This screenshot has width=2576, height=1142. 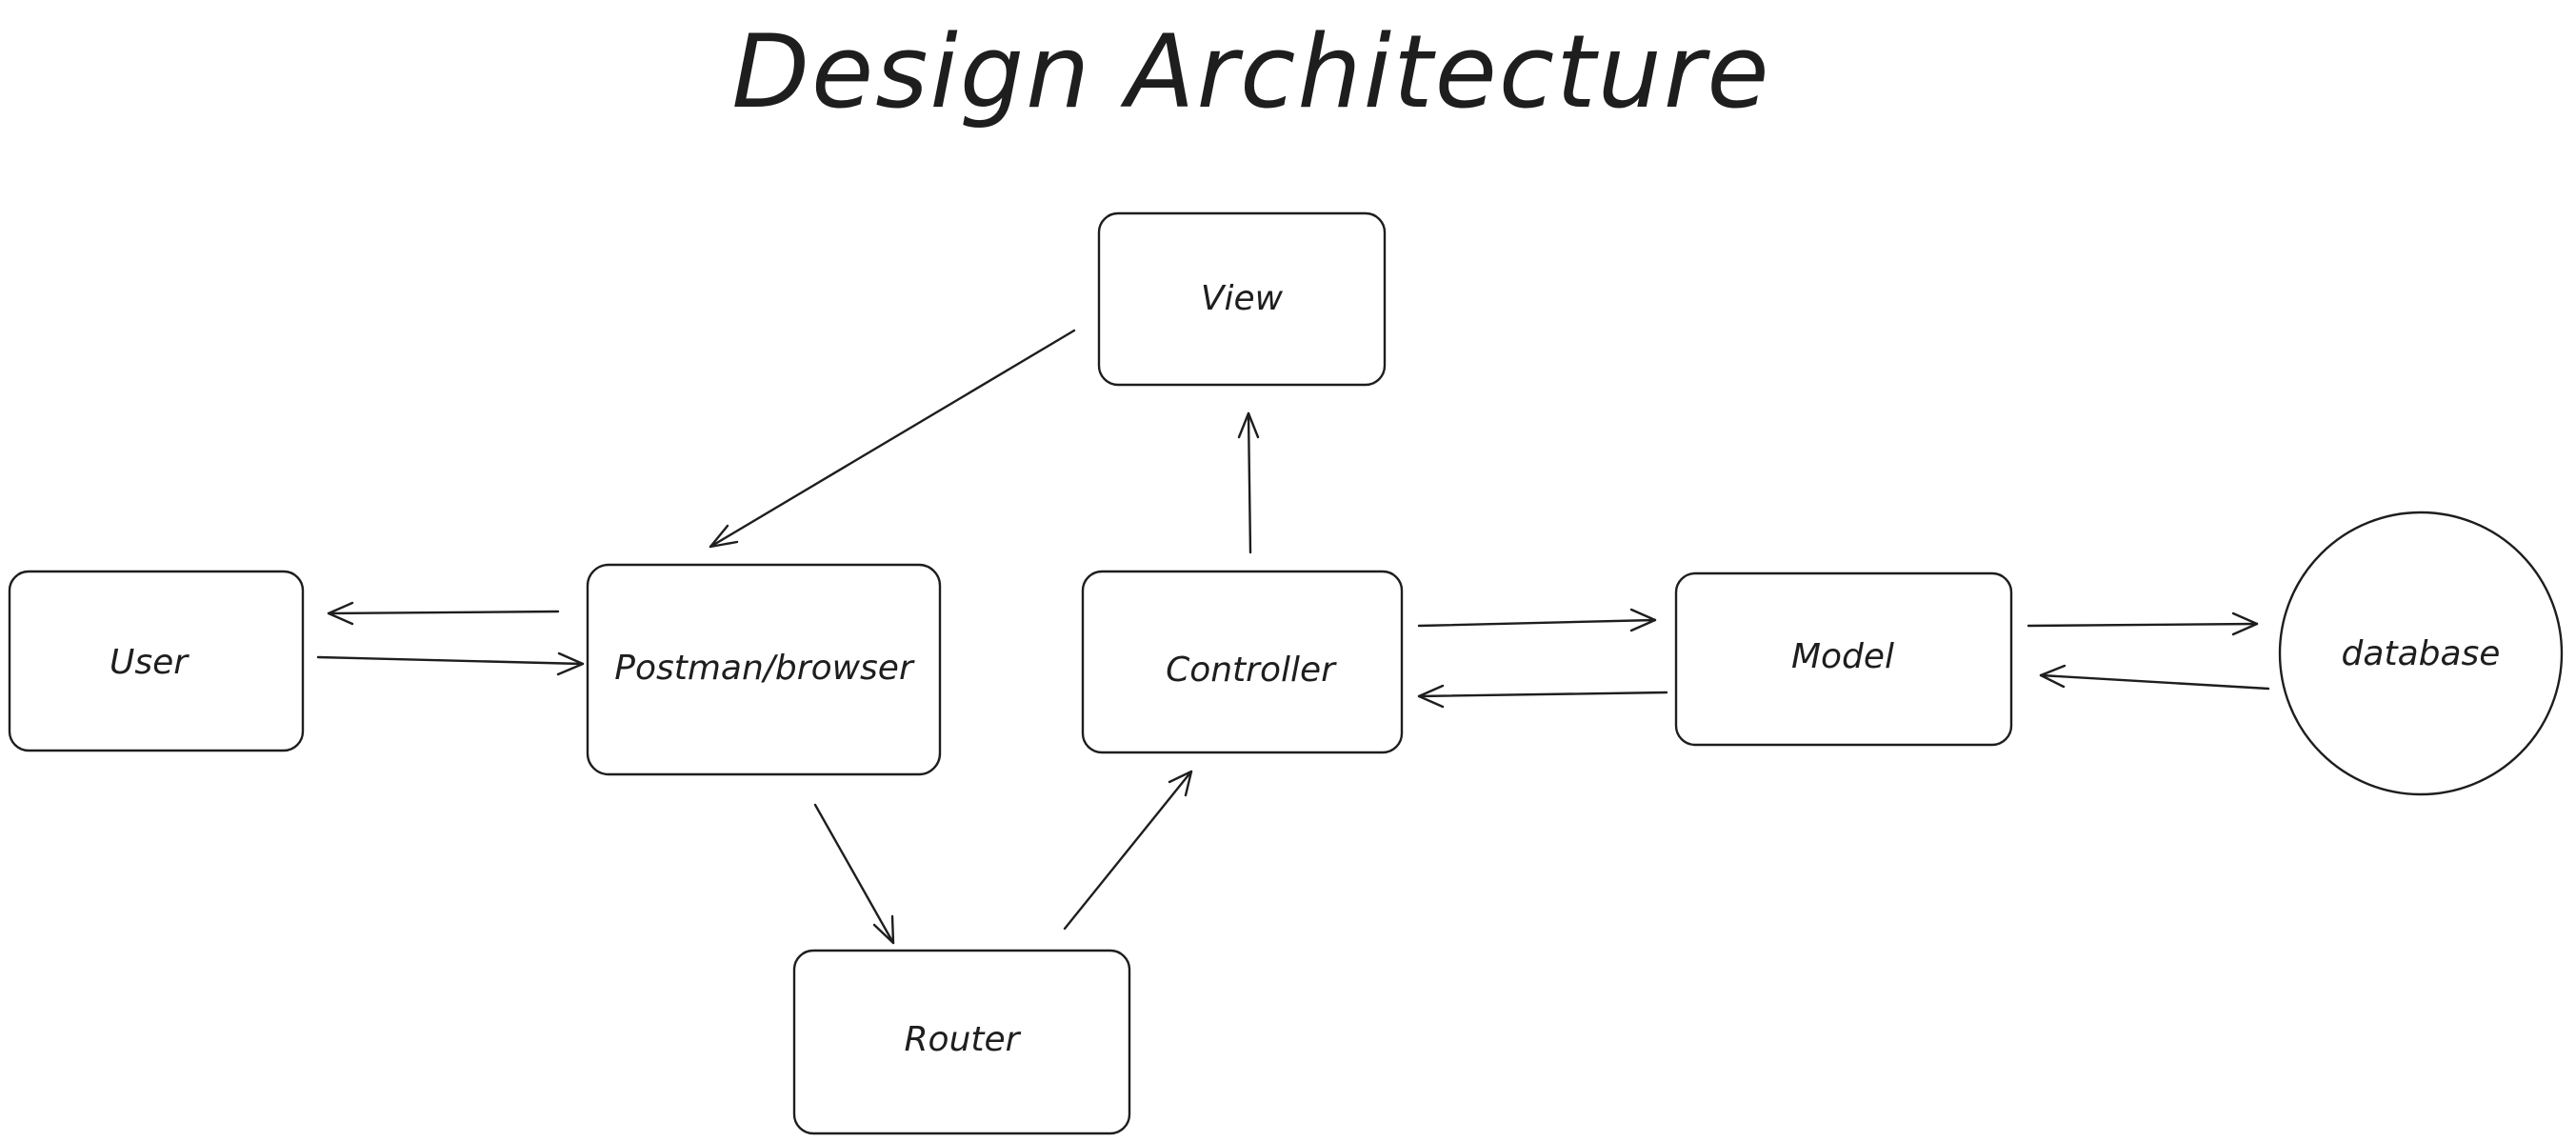 I want to click on diagram-title: Design Architecture, so click(x=1250, y=71).